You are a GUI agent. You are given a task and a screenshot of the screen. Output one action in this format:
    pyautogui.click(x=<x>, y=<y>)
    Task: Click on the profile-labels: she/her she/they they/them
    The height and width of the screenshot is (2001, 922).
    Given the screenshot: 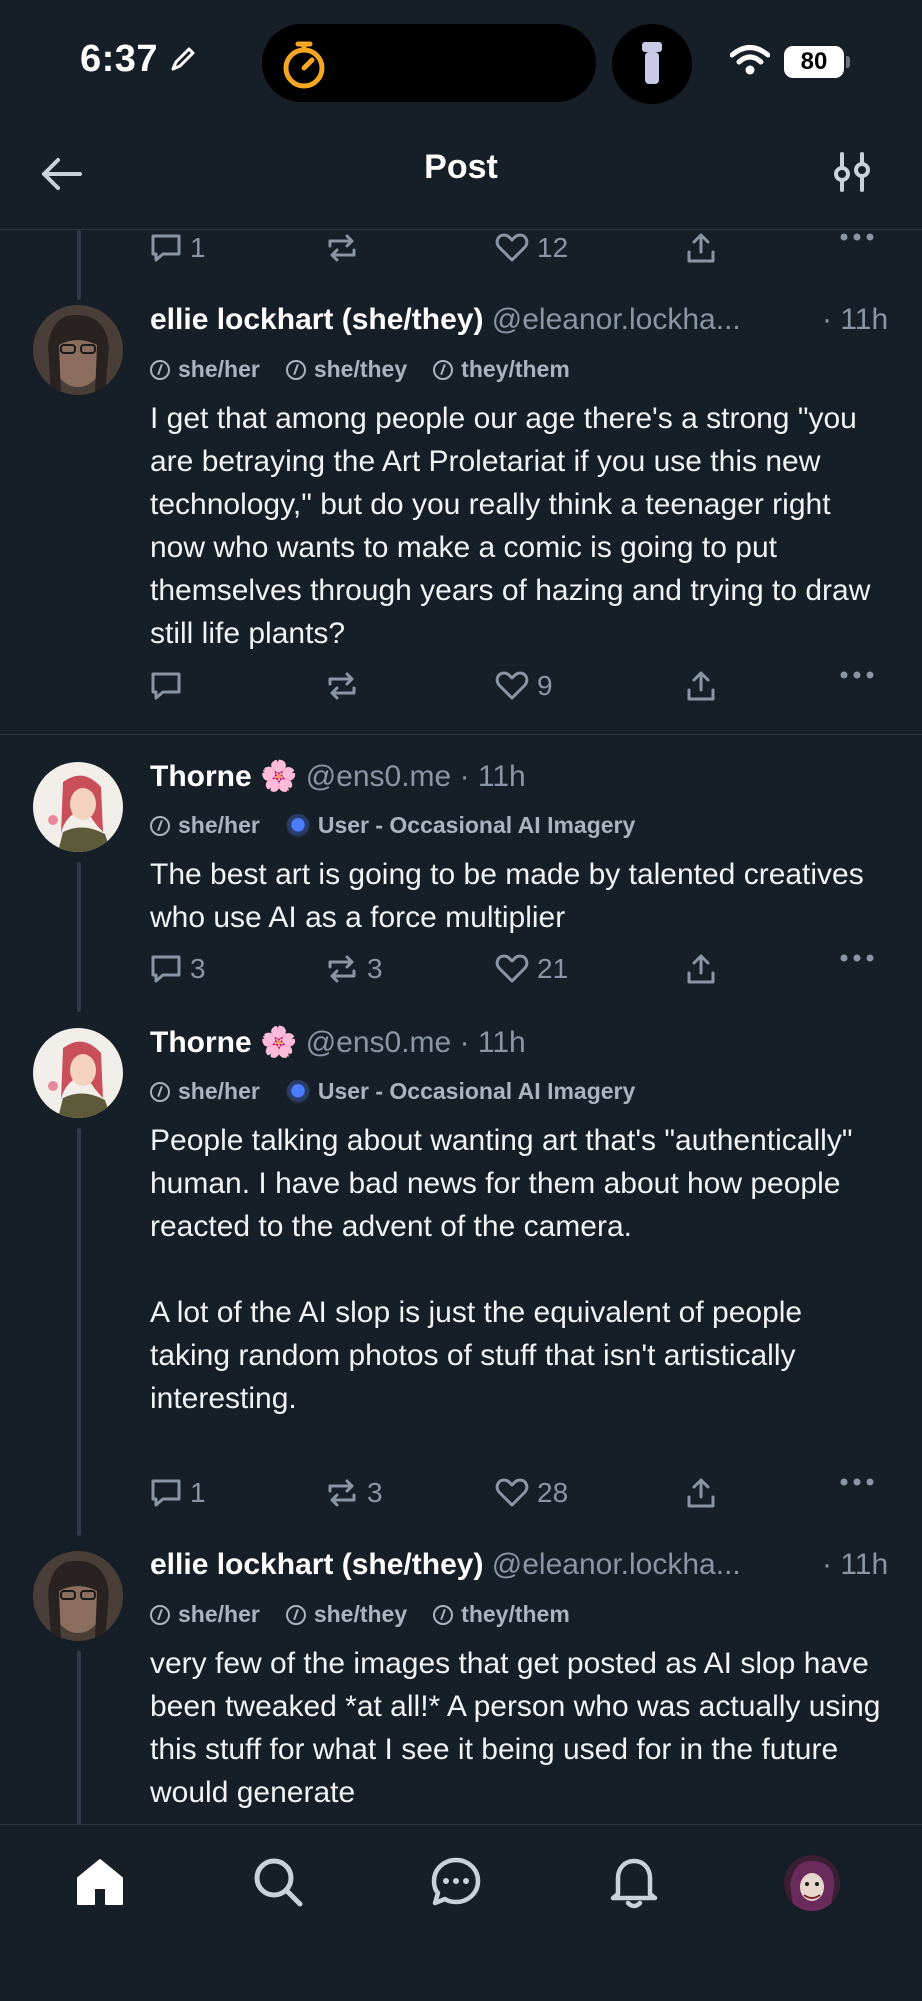 What is the action you would take?
    pyautogui.click(x=373, y=1614)
    